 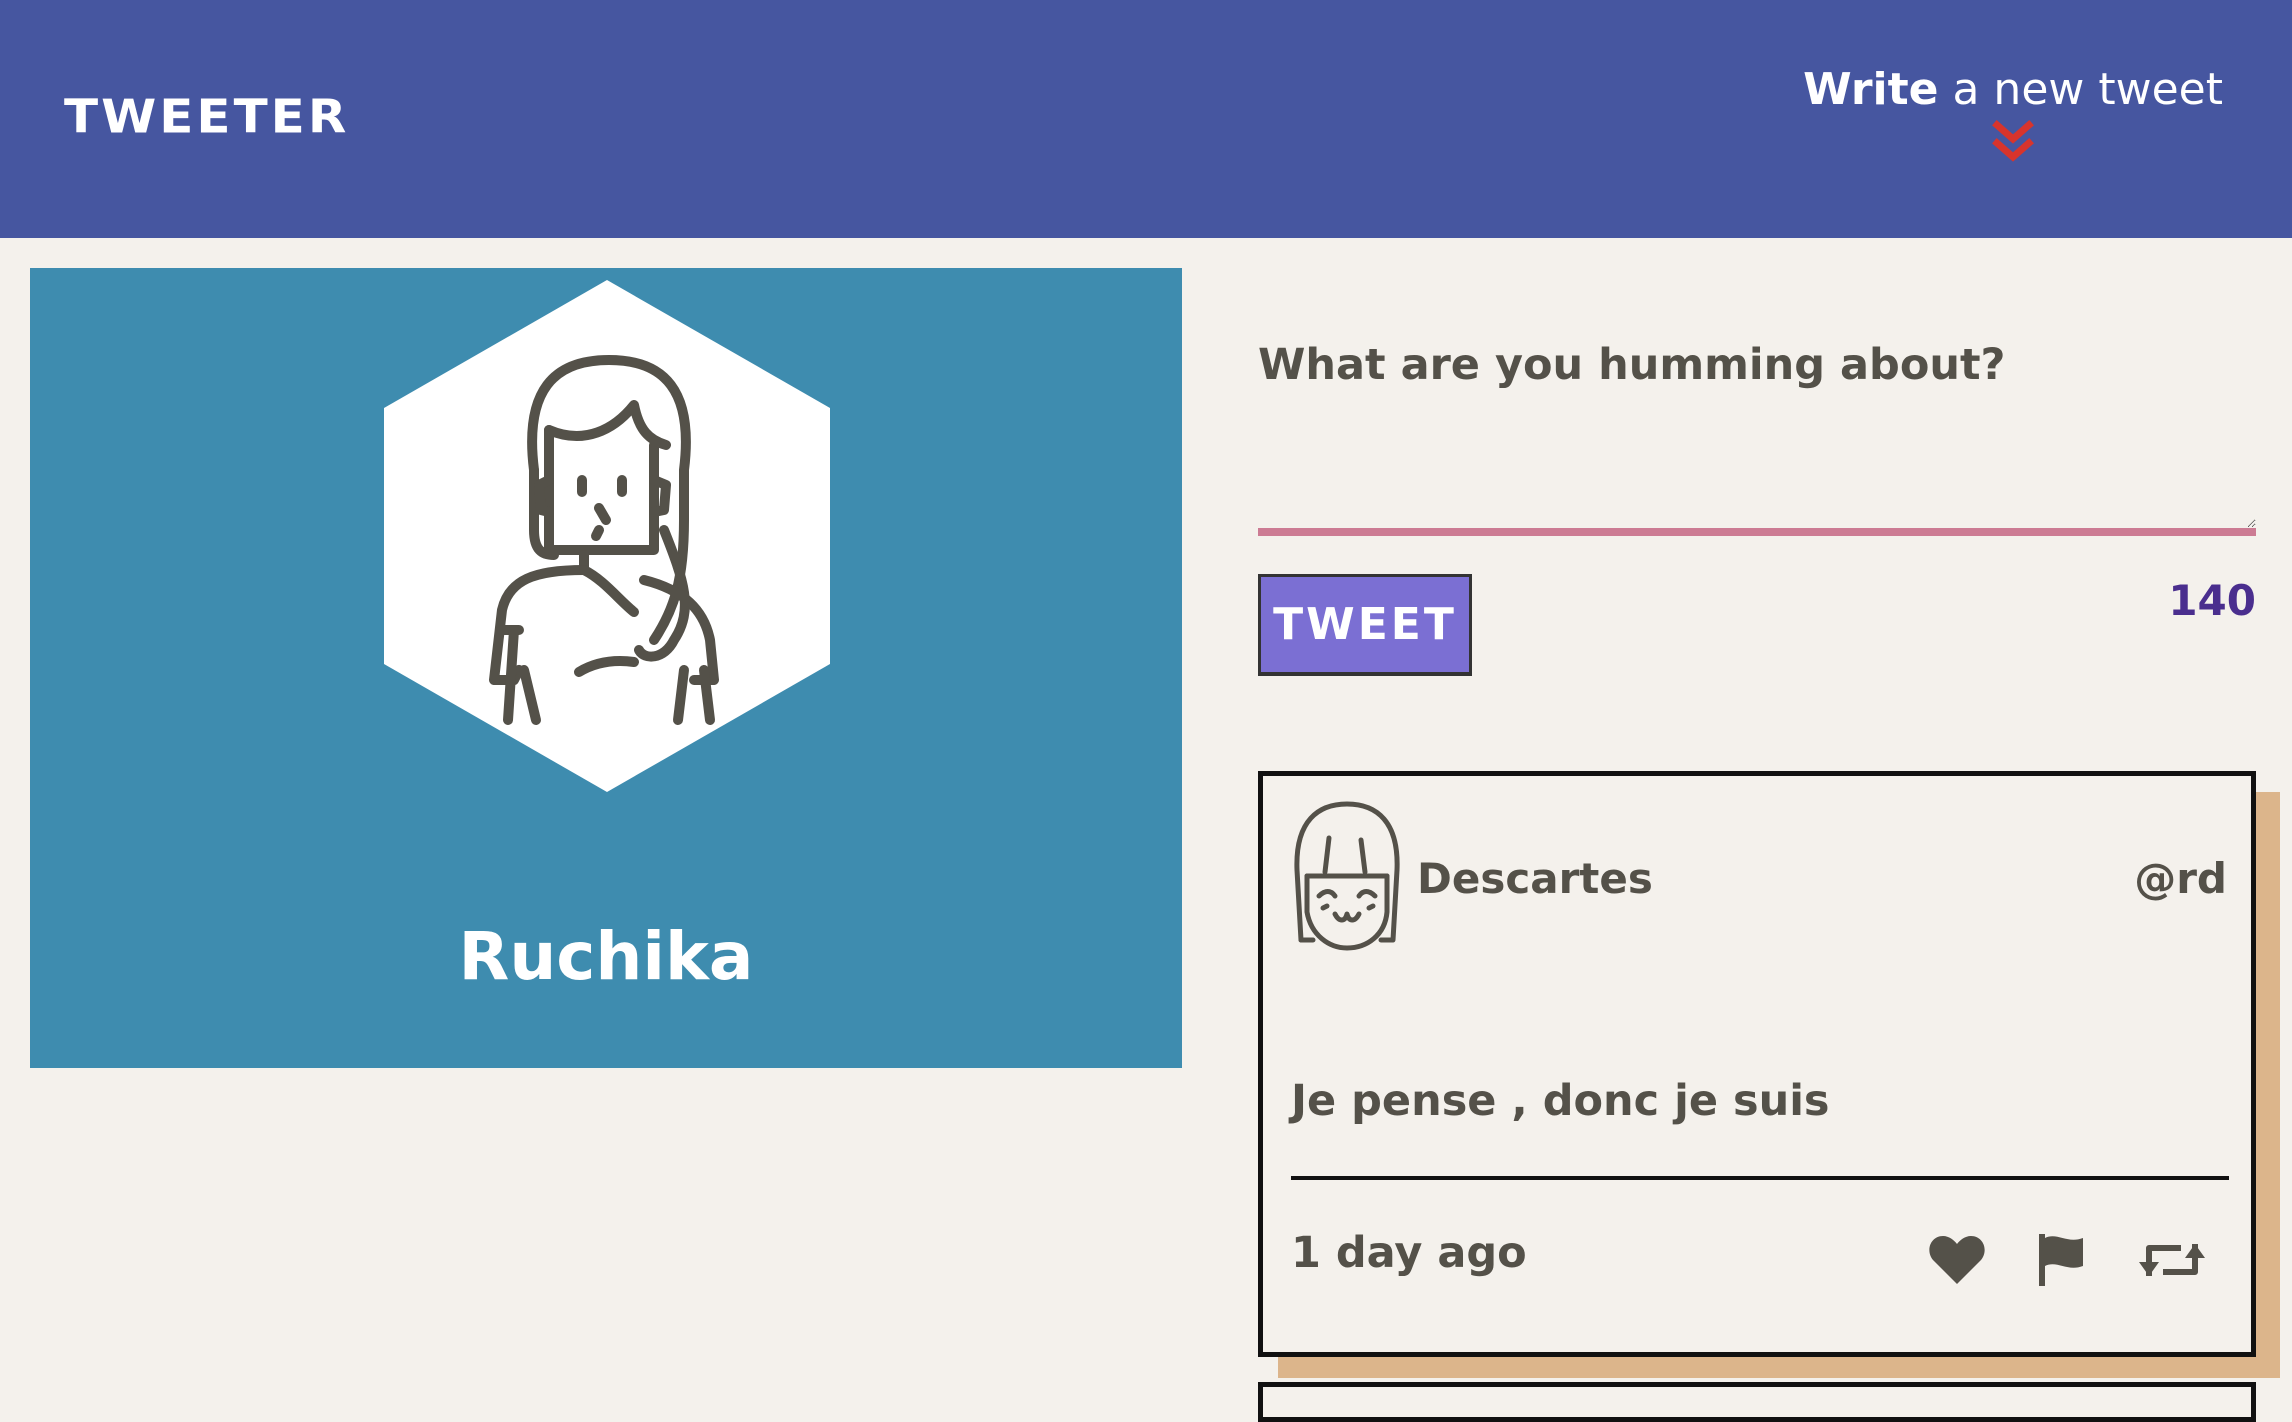 What do you see at coordinates (2065, 1260) in the screenshot?
I see `flag-icon` at bounding box center [2065, 1260].